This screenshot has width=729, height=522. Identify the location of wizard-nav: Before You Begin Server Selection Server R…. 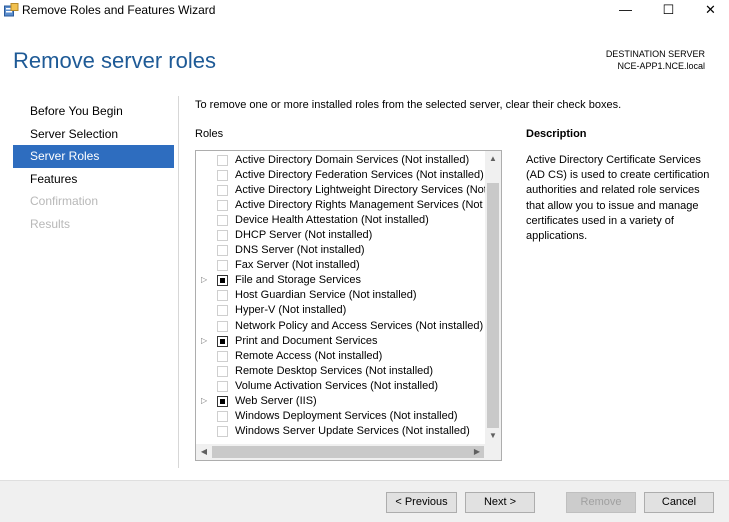
(93, 168).